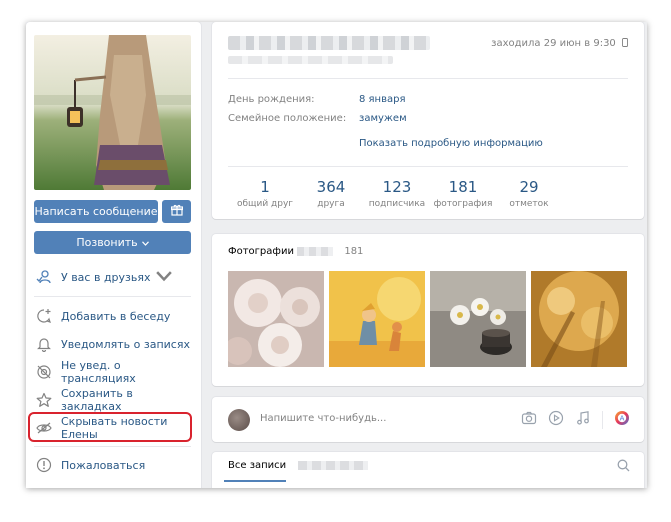 The height and width of the screenshot is (522, 671). I want to click on friends-status-label: У вас в друзьях, so click(106, 277).